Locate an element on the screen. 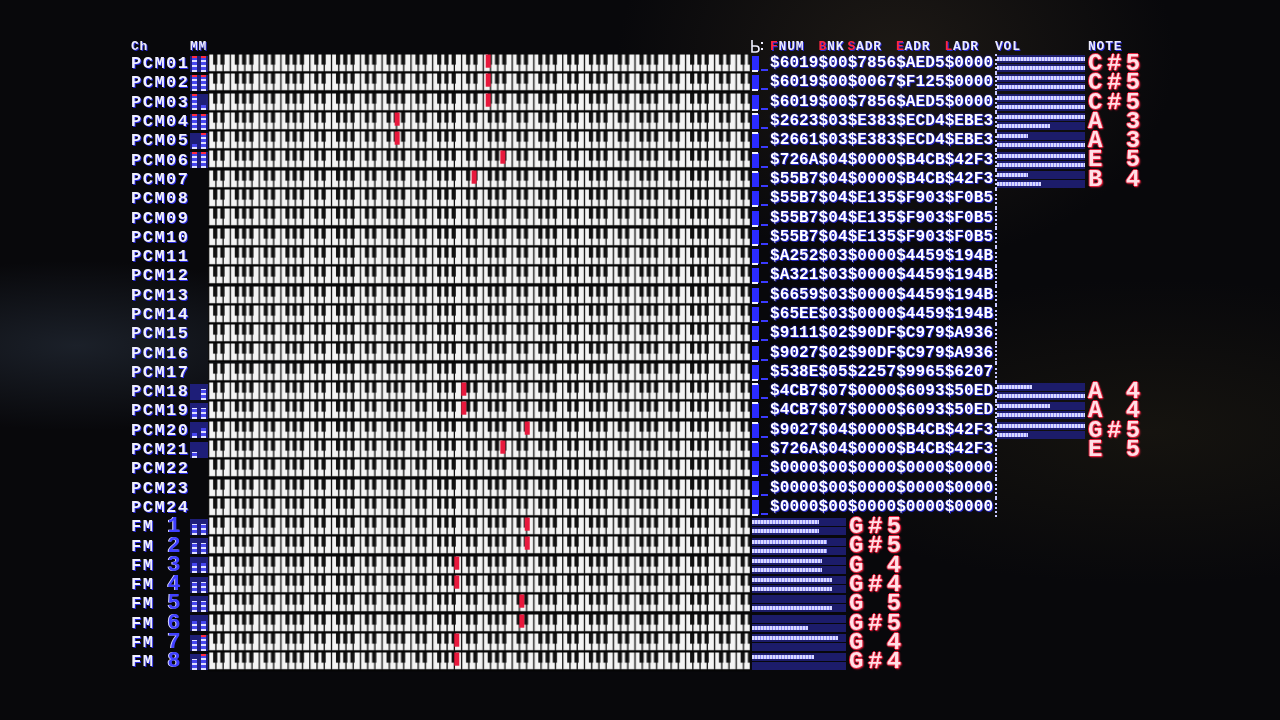 This screenshot has width=1280, height=720. end-address-value: $ECD4 is located at coordinates (920, 122).